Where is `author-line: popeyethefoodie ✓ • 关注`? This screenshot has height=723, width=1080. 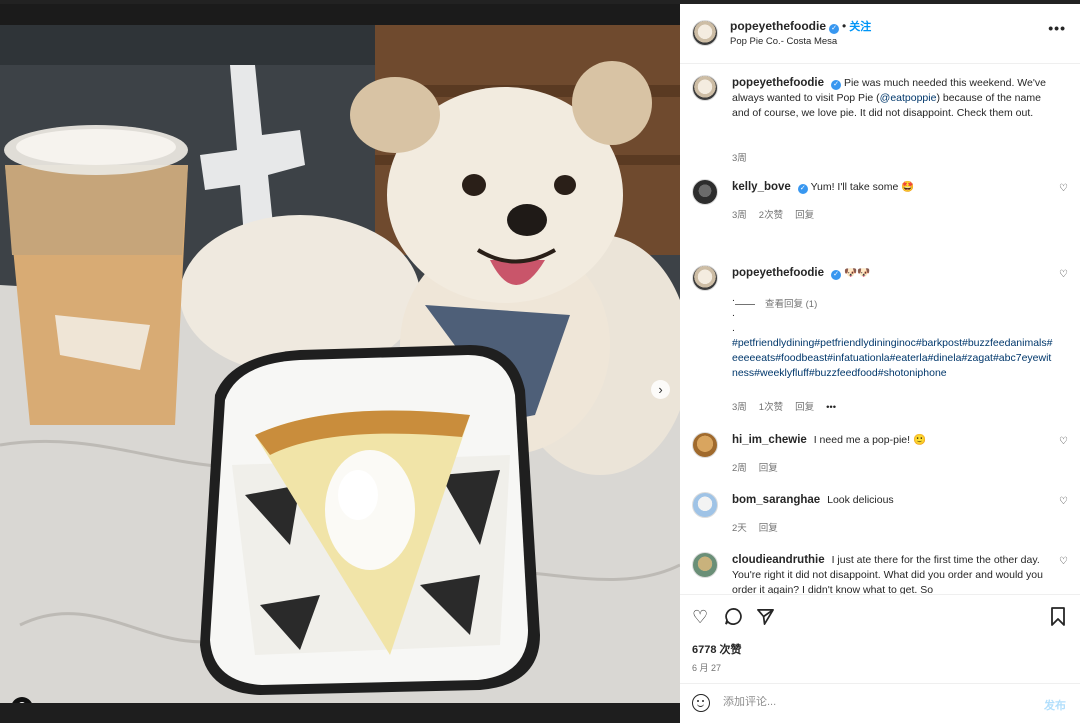 author-line: popeyethefoodie ✓ • 关注 is located at coordinates (800, 26).